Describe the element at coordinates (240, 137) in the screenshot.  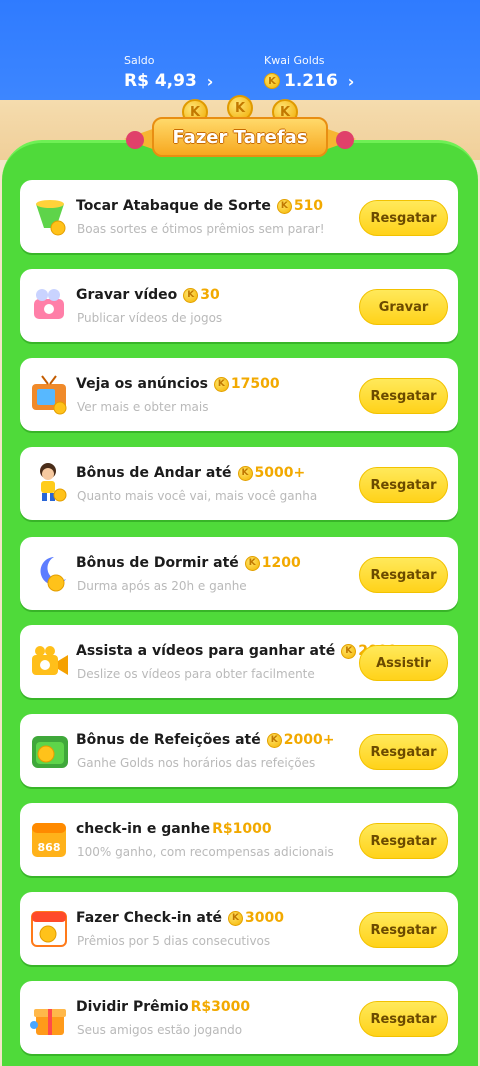
I see `banner-title: Fazer Tarefas` at that location.